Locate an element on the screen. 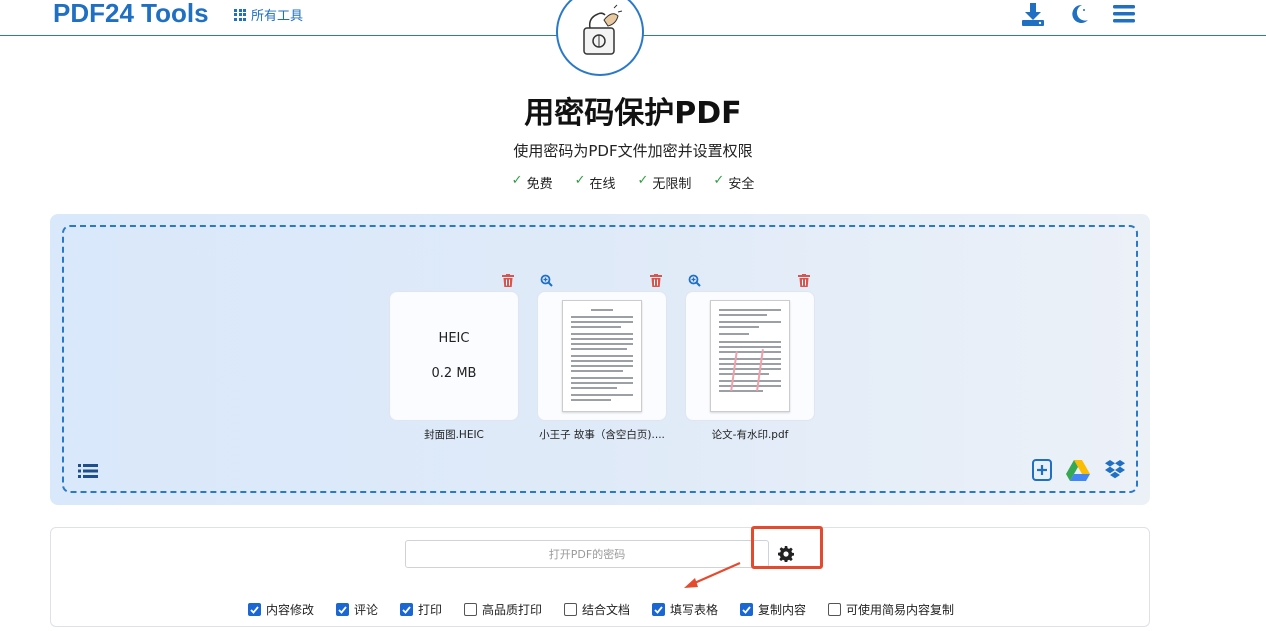 This screenshot has height=631, width=1266. file-type-label: HEIC is located at coordinates (454, 338).